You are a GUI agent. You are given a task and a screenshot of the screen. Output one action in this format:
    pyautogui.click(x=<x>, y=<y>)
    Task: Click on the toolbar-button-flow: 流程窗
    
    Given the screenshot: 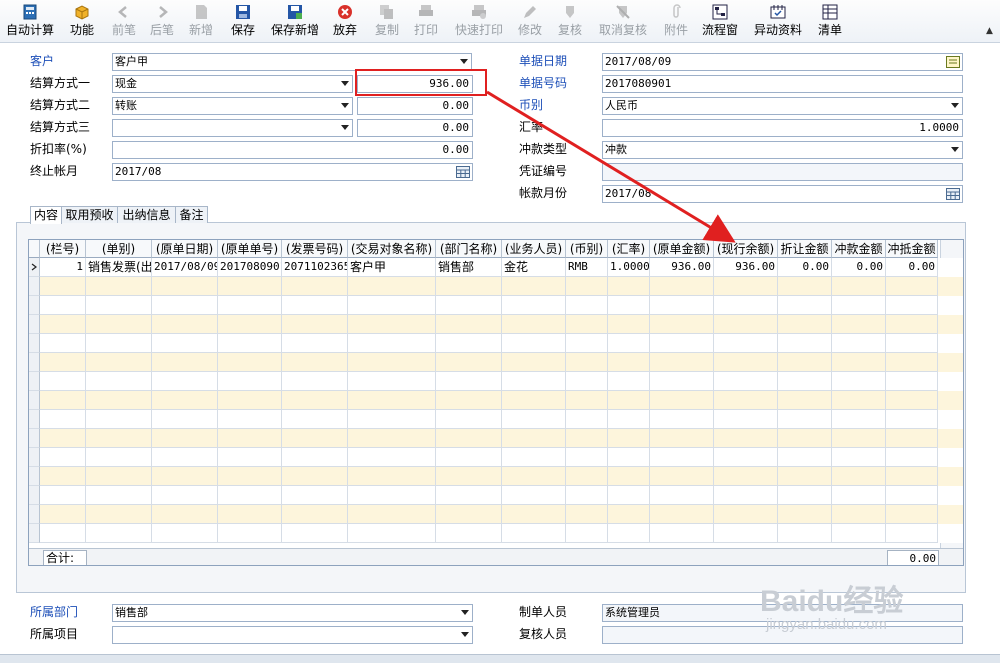 What is the action you would take?
    pyautogui.click(x=720, y=21)
    